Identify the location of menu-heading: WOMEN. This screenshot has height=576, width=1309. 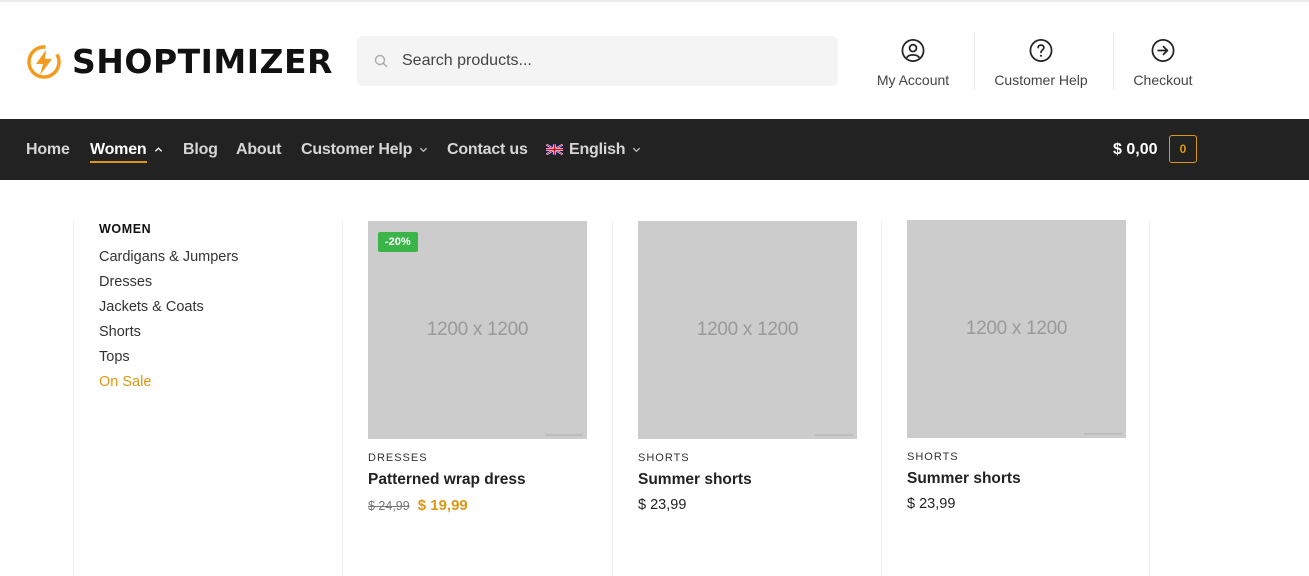
(125, 229).